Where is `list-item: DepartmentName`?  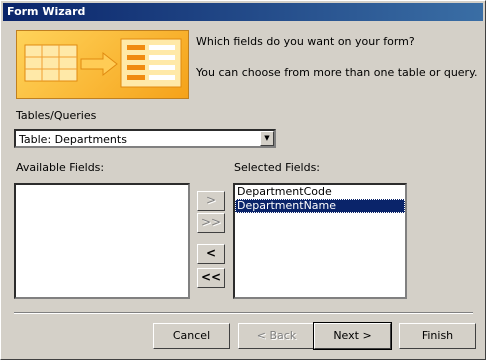 list-item: DepartmentName is located at coordinates (320, 206).